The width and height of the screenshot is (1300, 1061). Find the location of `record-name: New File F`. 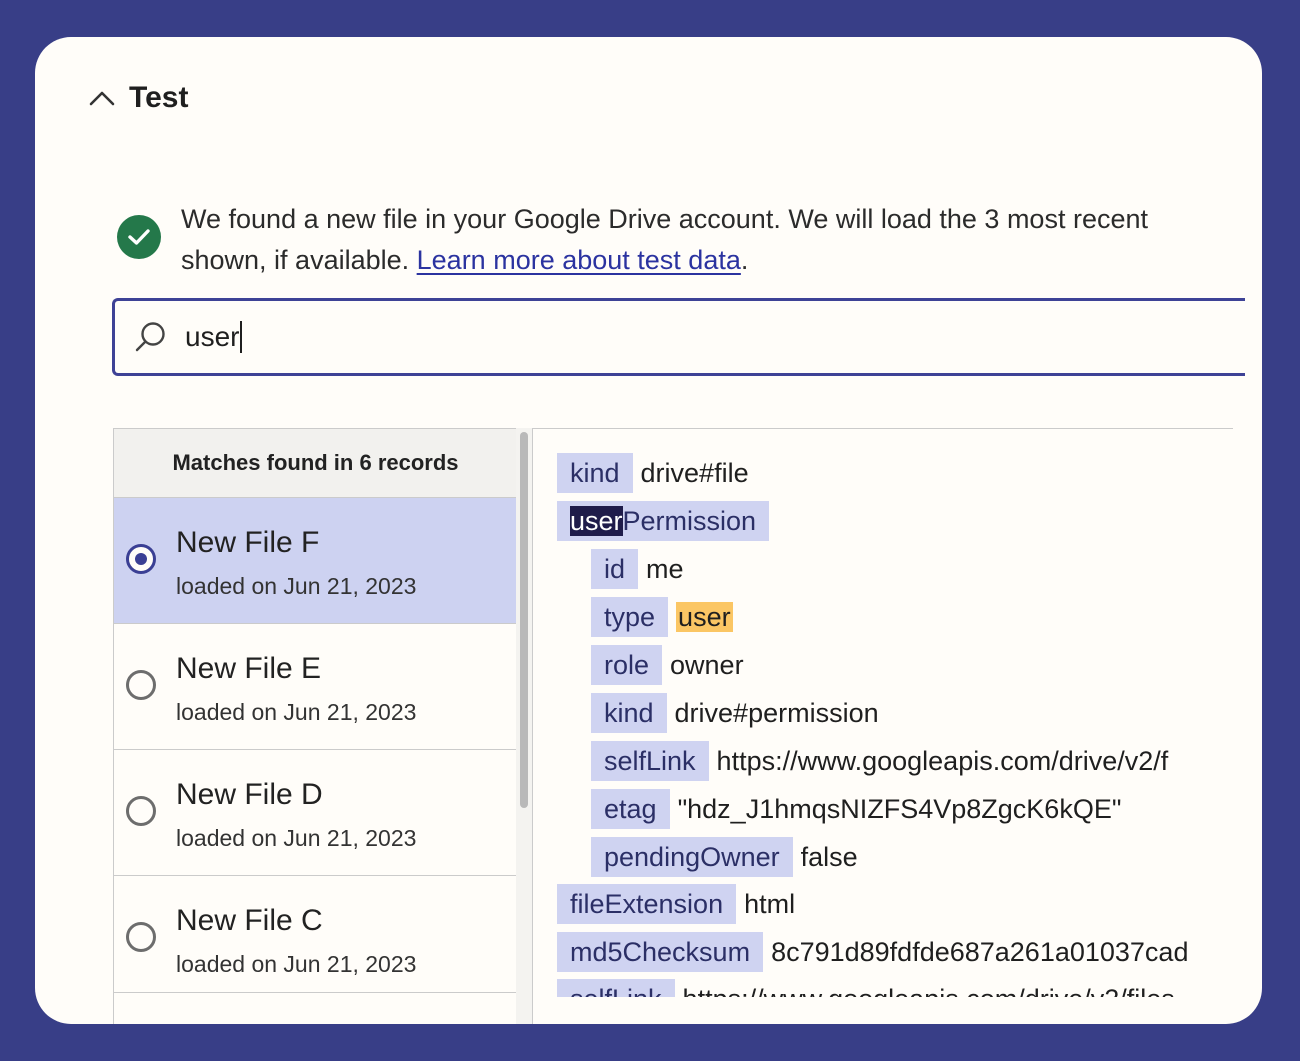

record-name: New File F is located at coordinates (248, 542).